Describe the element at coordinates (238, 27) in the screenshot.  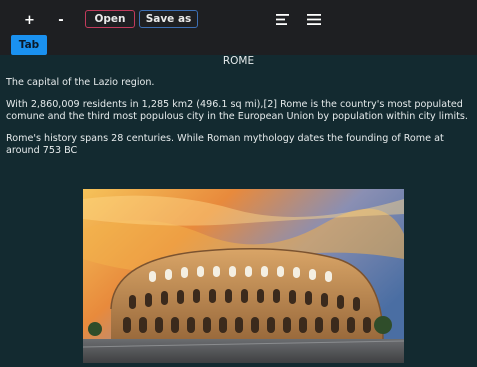
I see `toolbar: + - Open Save as Tab` at that location.